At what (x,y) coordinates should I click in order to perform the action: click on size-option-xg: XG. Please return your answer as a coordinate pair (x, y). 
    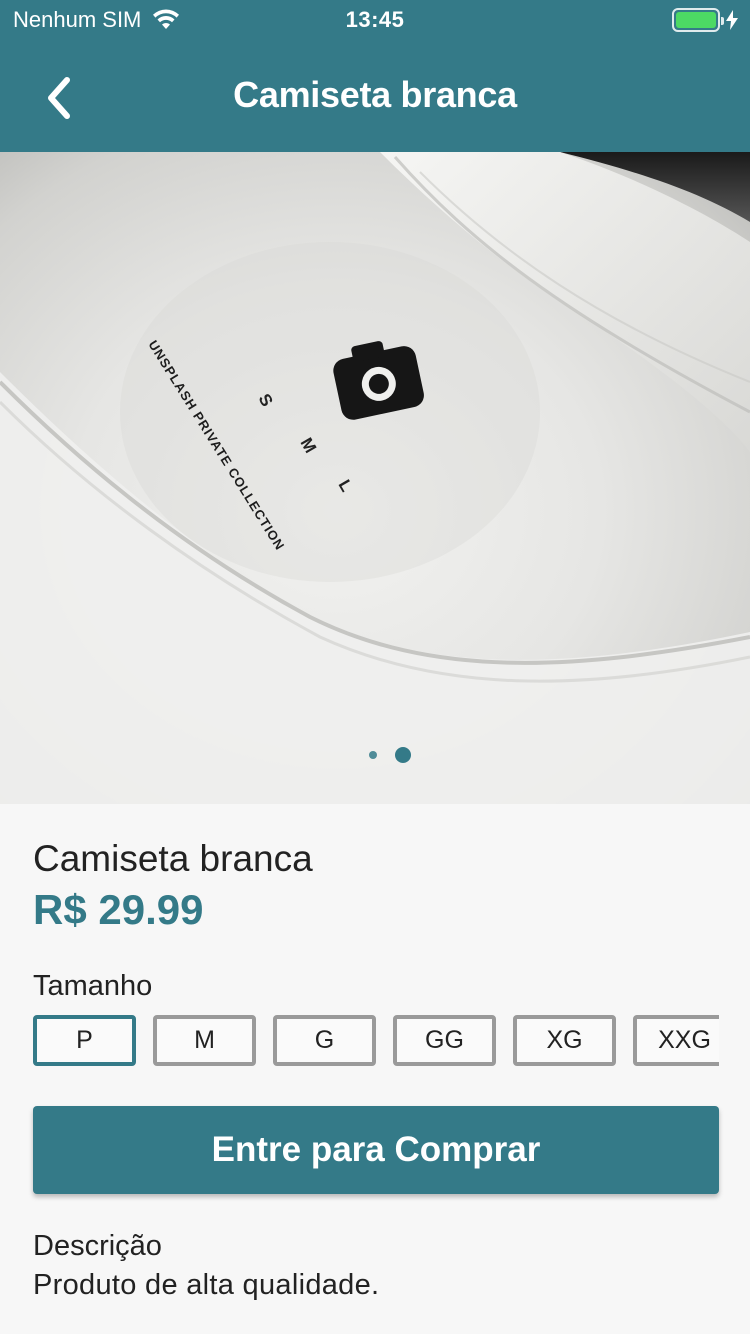
    Looking at the image, I should click on (564, 1040).